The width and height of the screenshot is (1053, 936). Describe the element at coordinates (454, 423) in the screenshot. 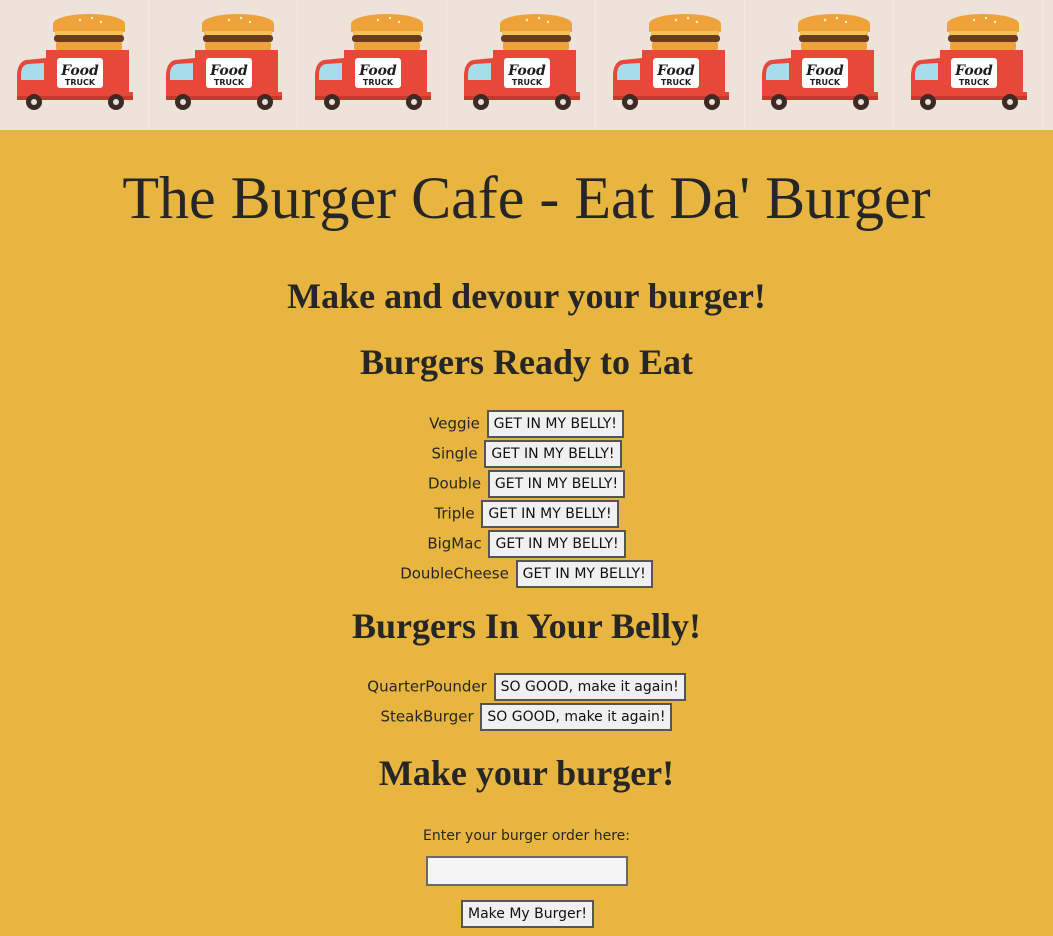

I see `burger-name: Veggie` at that location.